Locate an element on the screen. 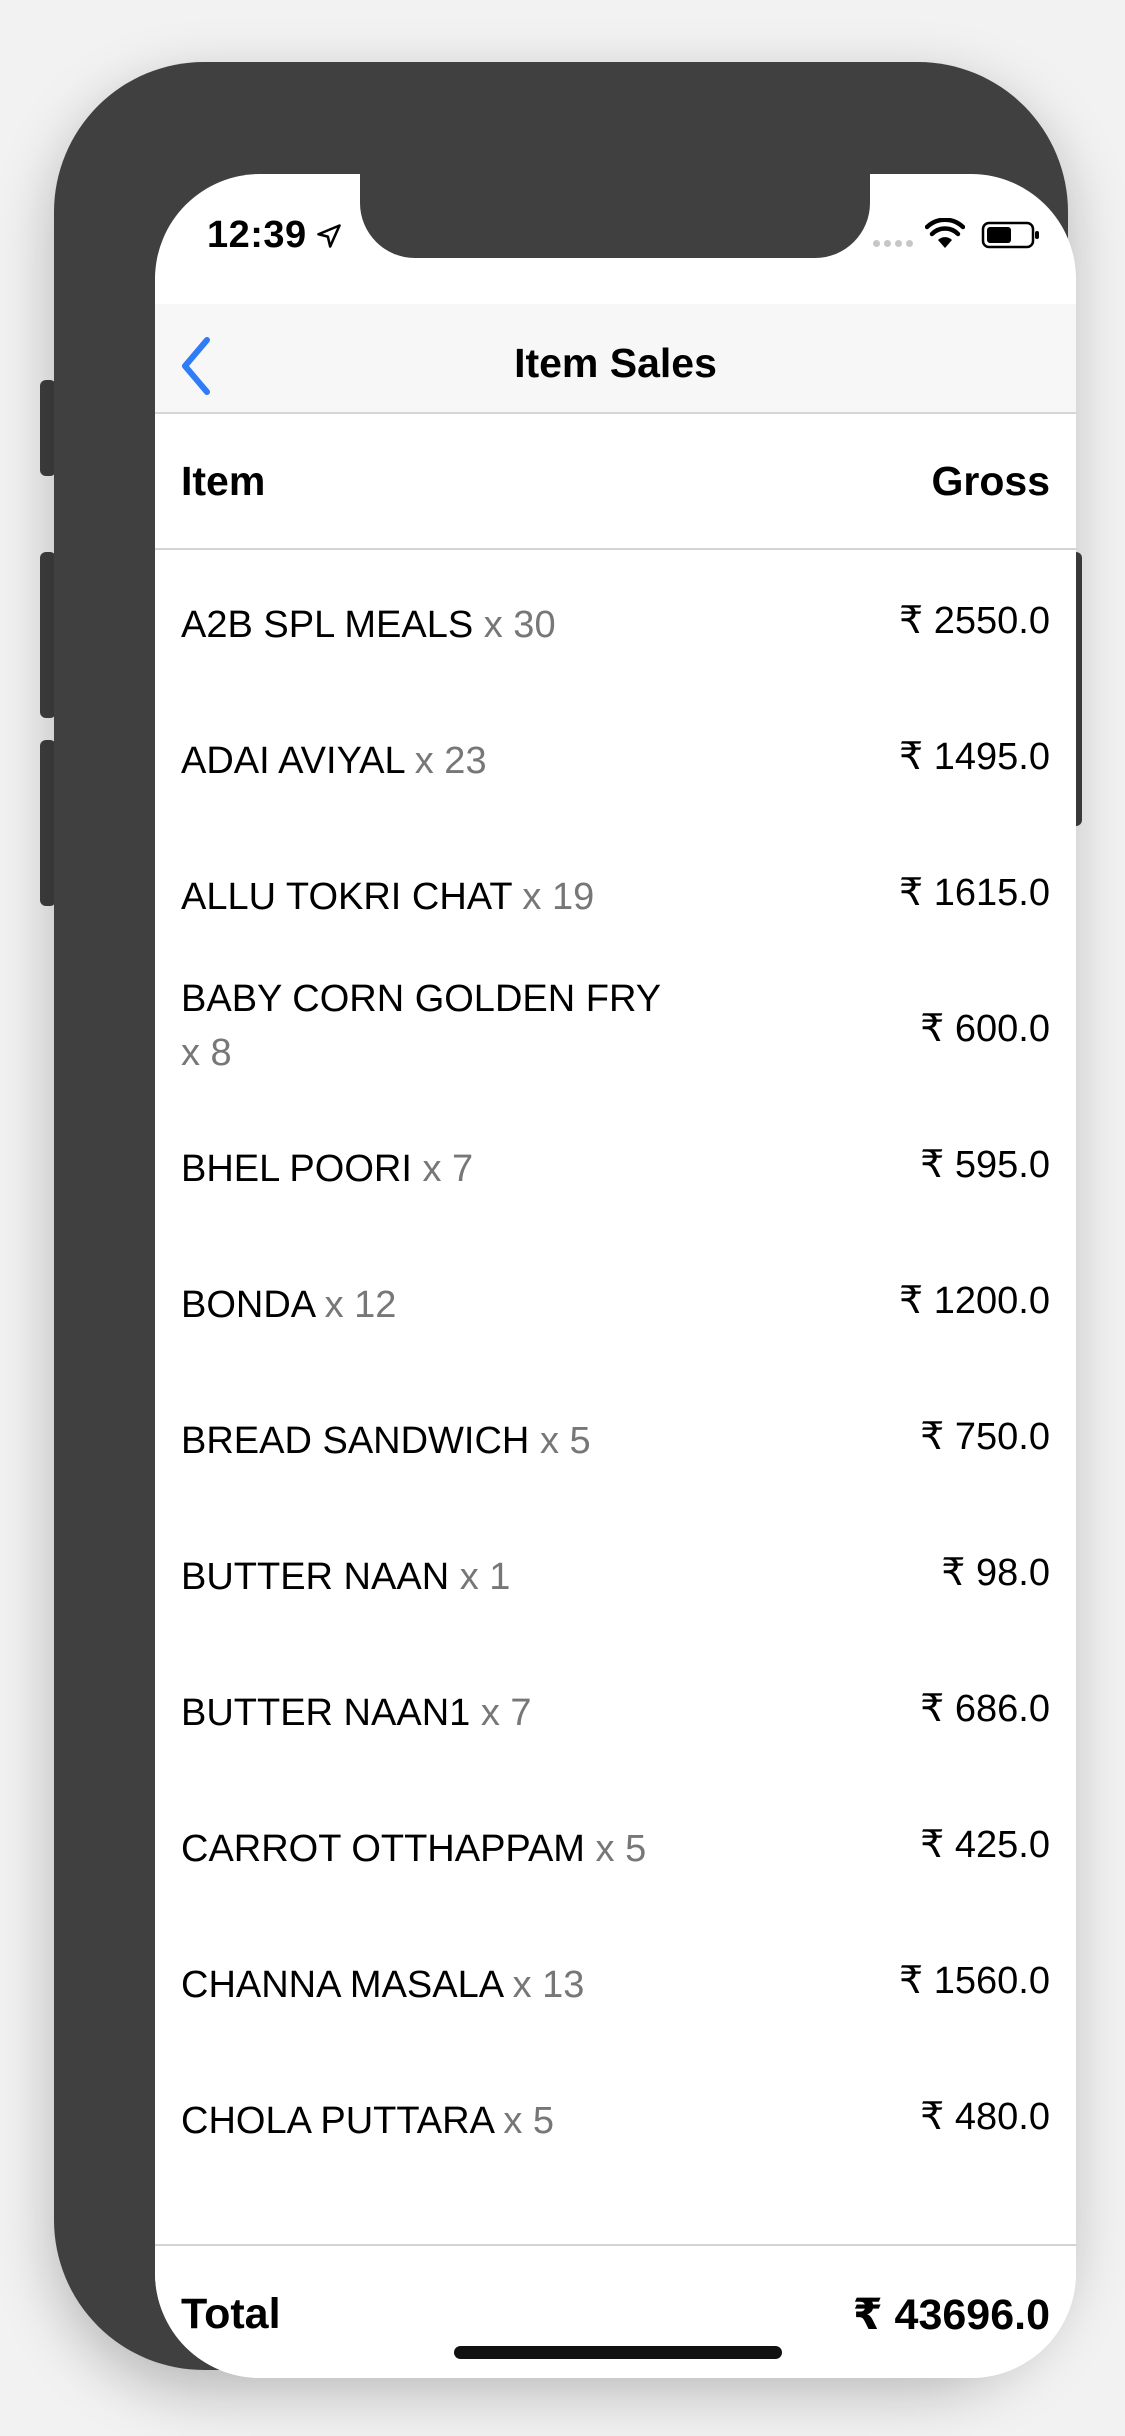 The width and height of the screenshot is (1125, 2436). item-quantity: x 23 is located at coordinates (450, 761).